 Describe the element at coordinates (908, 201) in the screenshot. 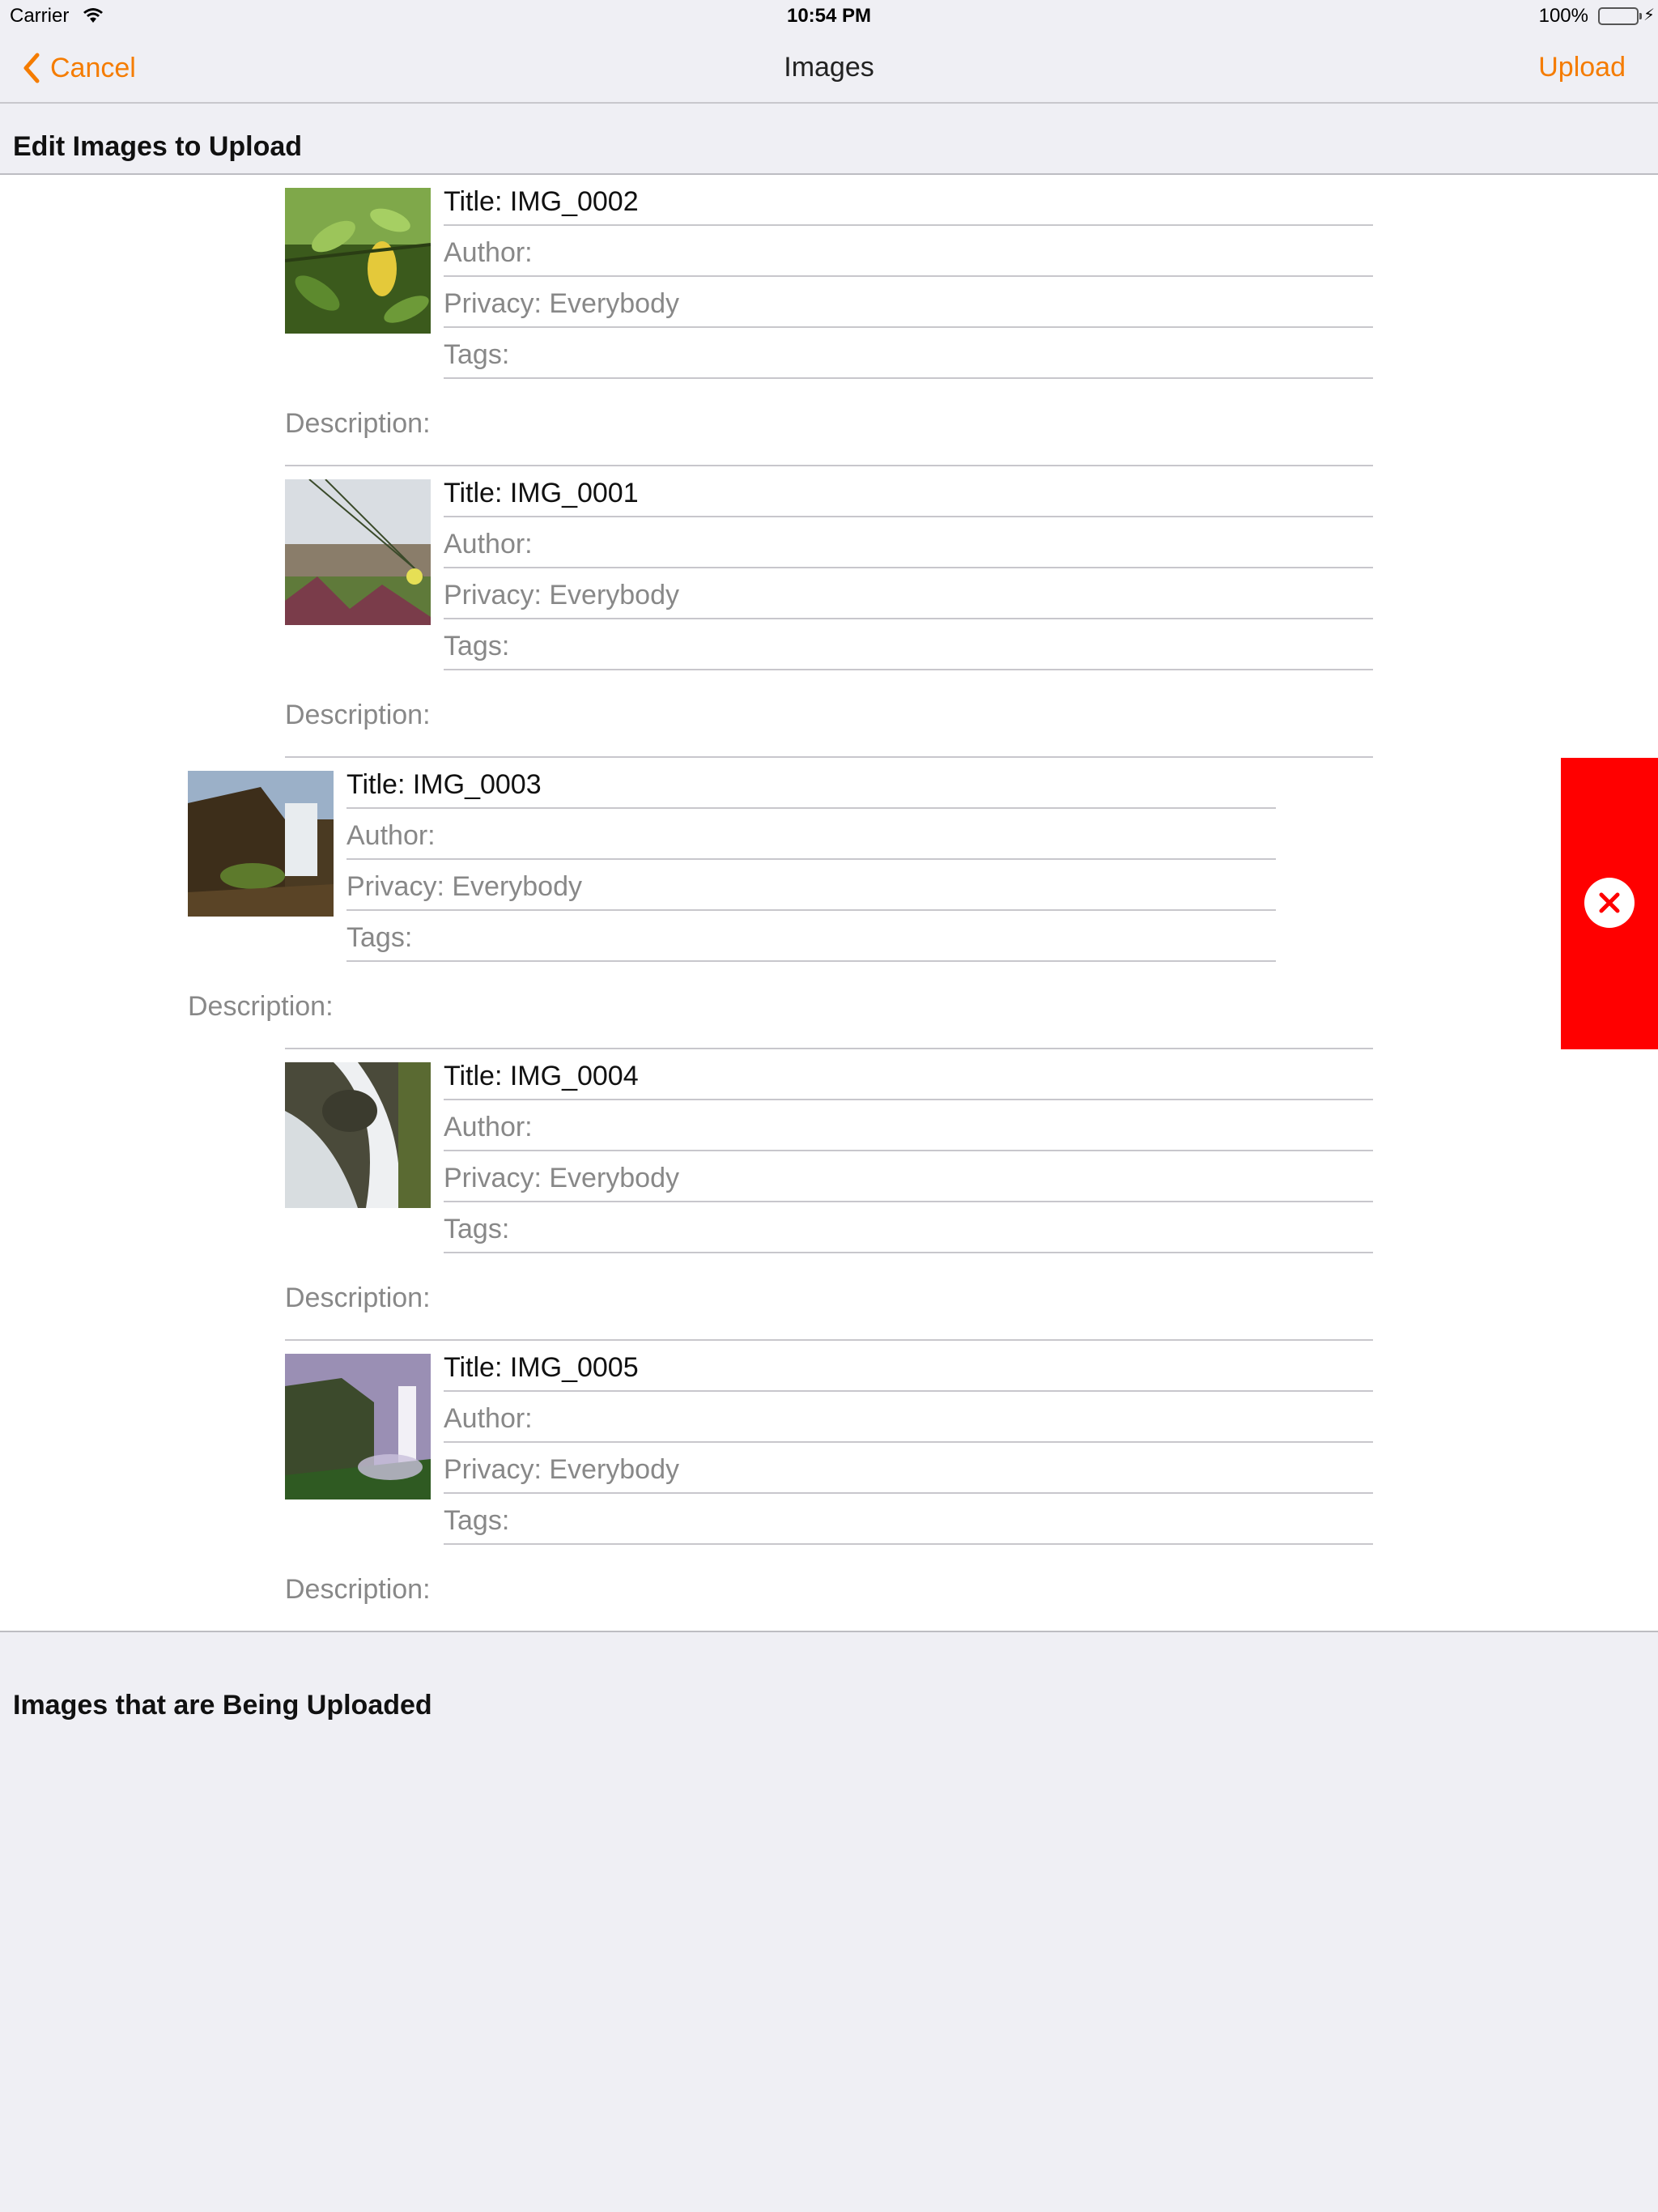

I see `title-field: Title: IMG_0002` at that location.